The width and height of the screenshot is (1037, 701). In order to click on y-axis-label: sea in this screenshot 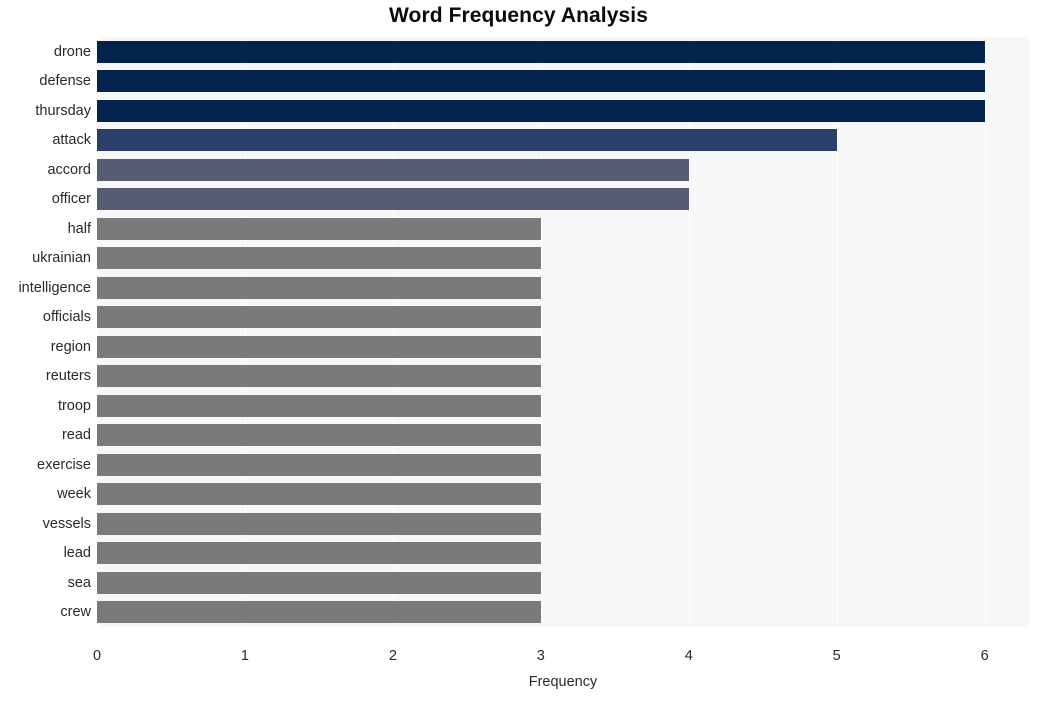, I will do `click(79, 582)`.